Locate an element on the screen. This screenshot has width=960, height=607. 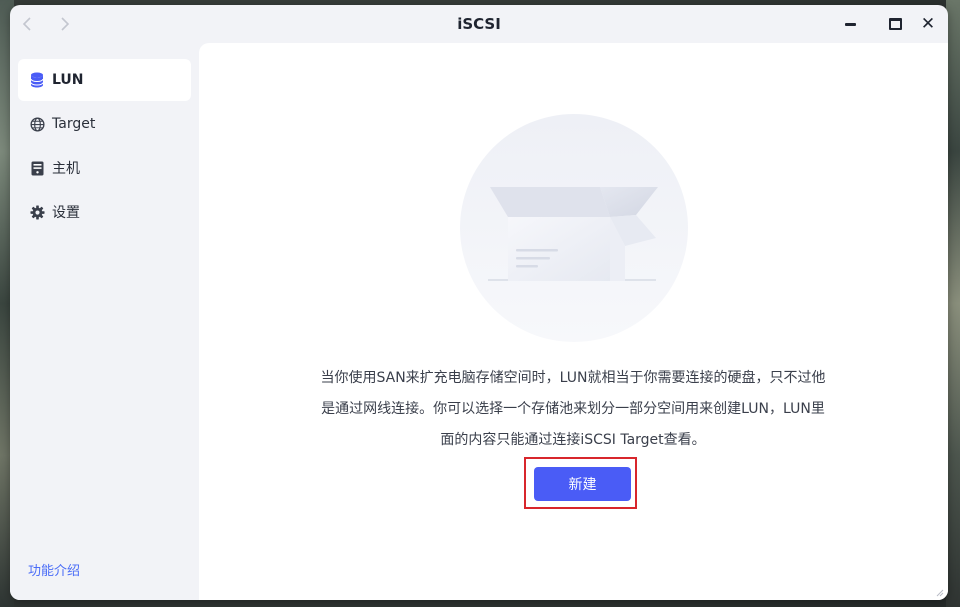
globe-icon is located at coordinates (37, 124).